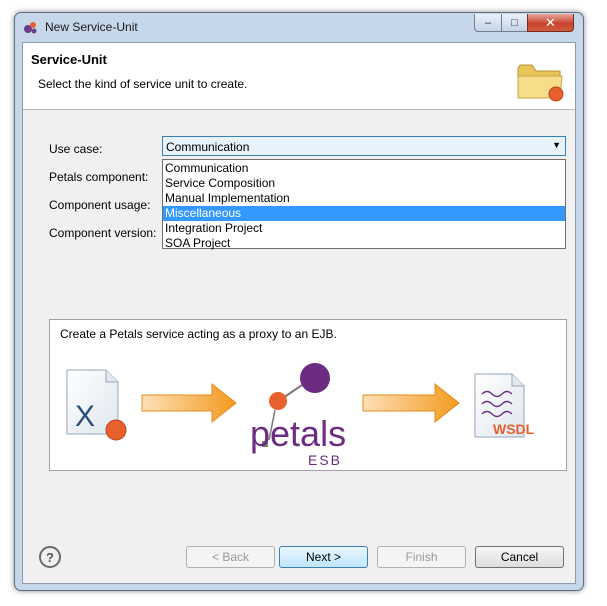 This screenshot has width=607, height=606. I want to click on petals-esb-logo: petals ESB, so click(298, 415).